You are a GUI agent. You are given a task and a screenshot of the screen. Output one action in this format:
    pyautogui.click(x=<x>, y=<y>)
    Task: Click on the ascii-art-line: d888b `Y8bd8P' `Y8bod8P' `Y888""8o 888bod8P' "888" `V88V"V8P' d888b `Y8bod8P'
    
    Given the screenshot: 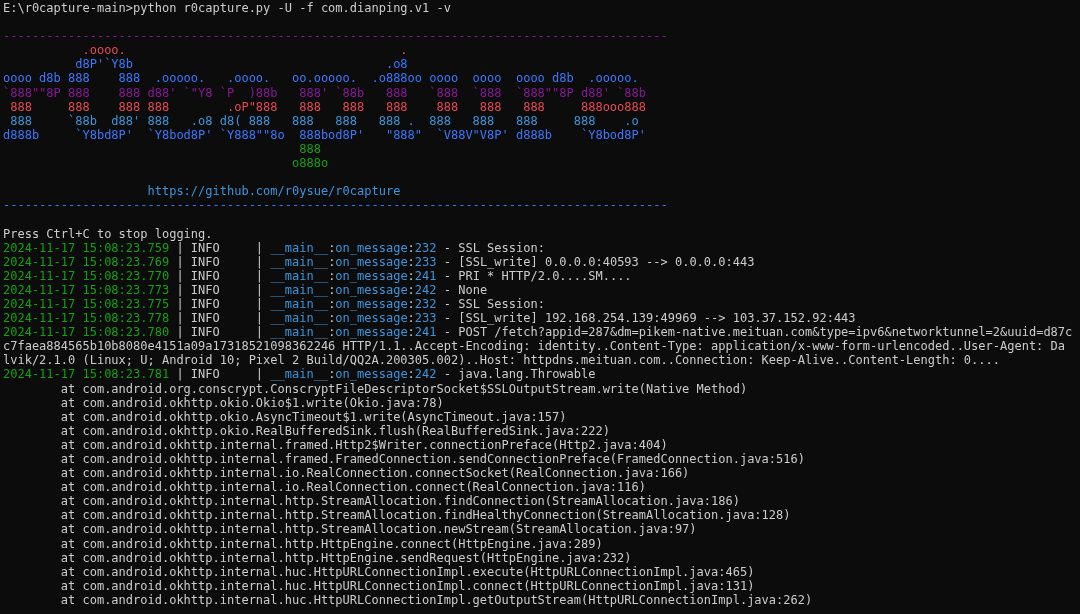 What is the action you would take?
    pyautogui.click(x=324, y=134)
    